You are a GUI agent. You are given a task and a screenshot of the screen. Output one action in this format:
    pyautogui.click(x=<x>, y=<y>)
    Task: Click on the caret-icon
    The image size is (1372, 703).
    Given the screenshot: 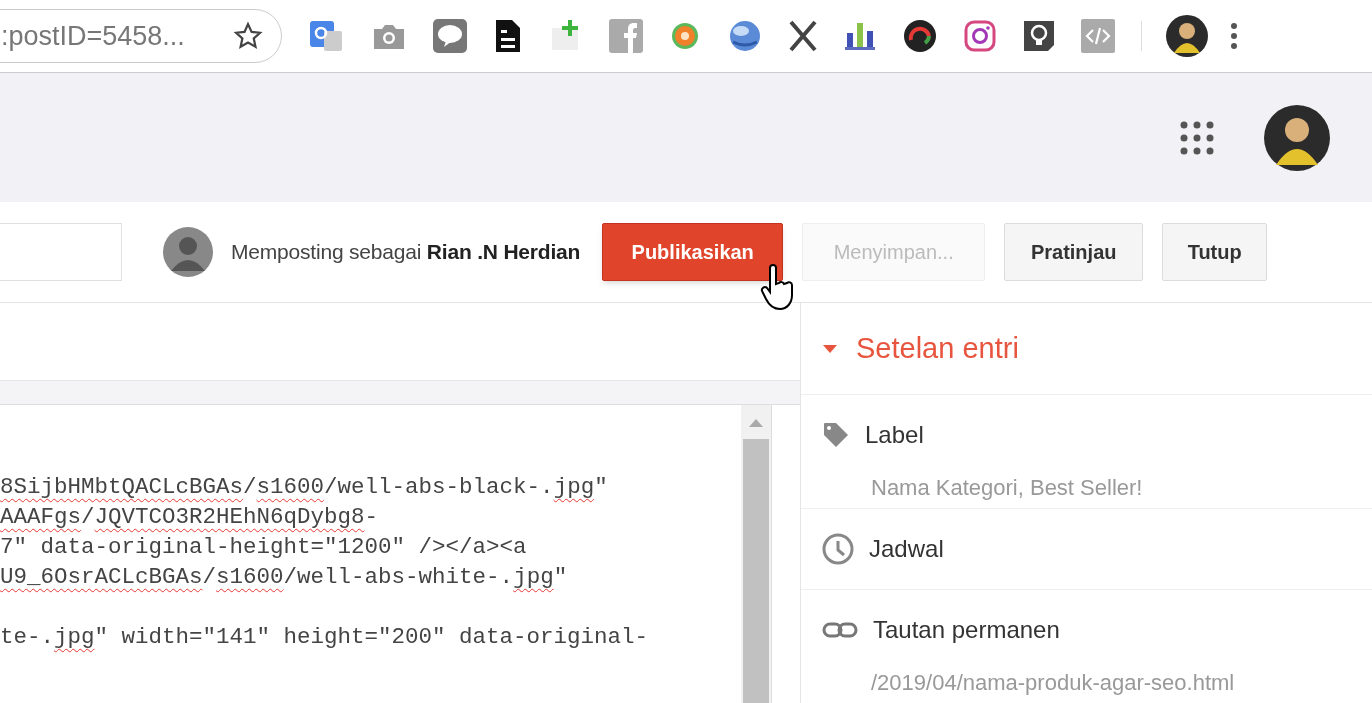 What is the action you would take?
    pyautogui.click(x=830, y=348)
    